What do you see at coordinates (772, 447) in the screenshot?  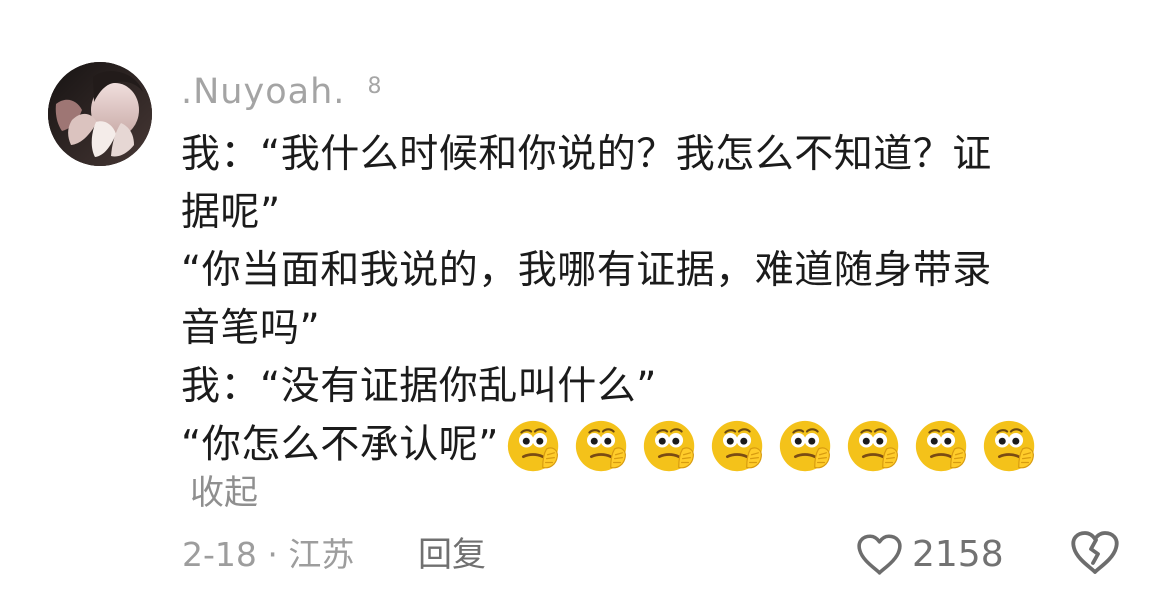 I see `emoji-row` at bounding box center [772, 447].